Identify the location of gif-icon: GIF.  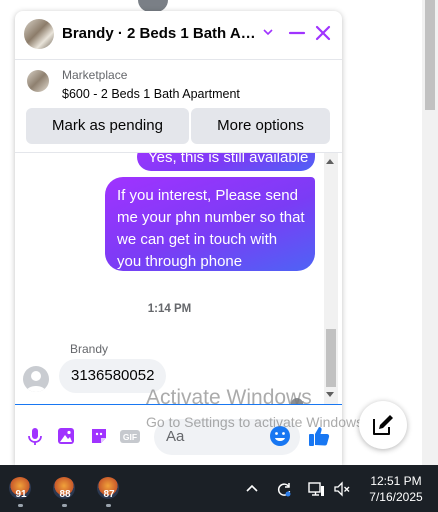
(130, 436).